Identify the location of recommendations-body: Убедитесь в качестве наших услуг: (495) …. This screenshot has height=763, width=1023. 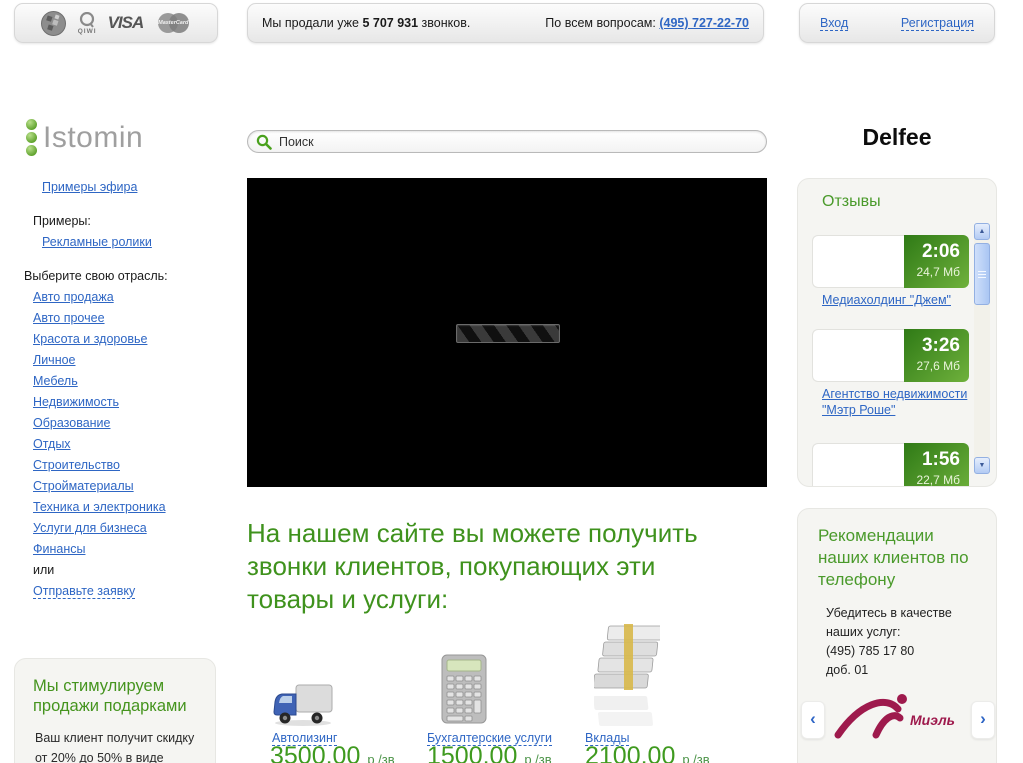
(903, 642).